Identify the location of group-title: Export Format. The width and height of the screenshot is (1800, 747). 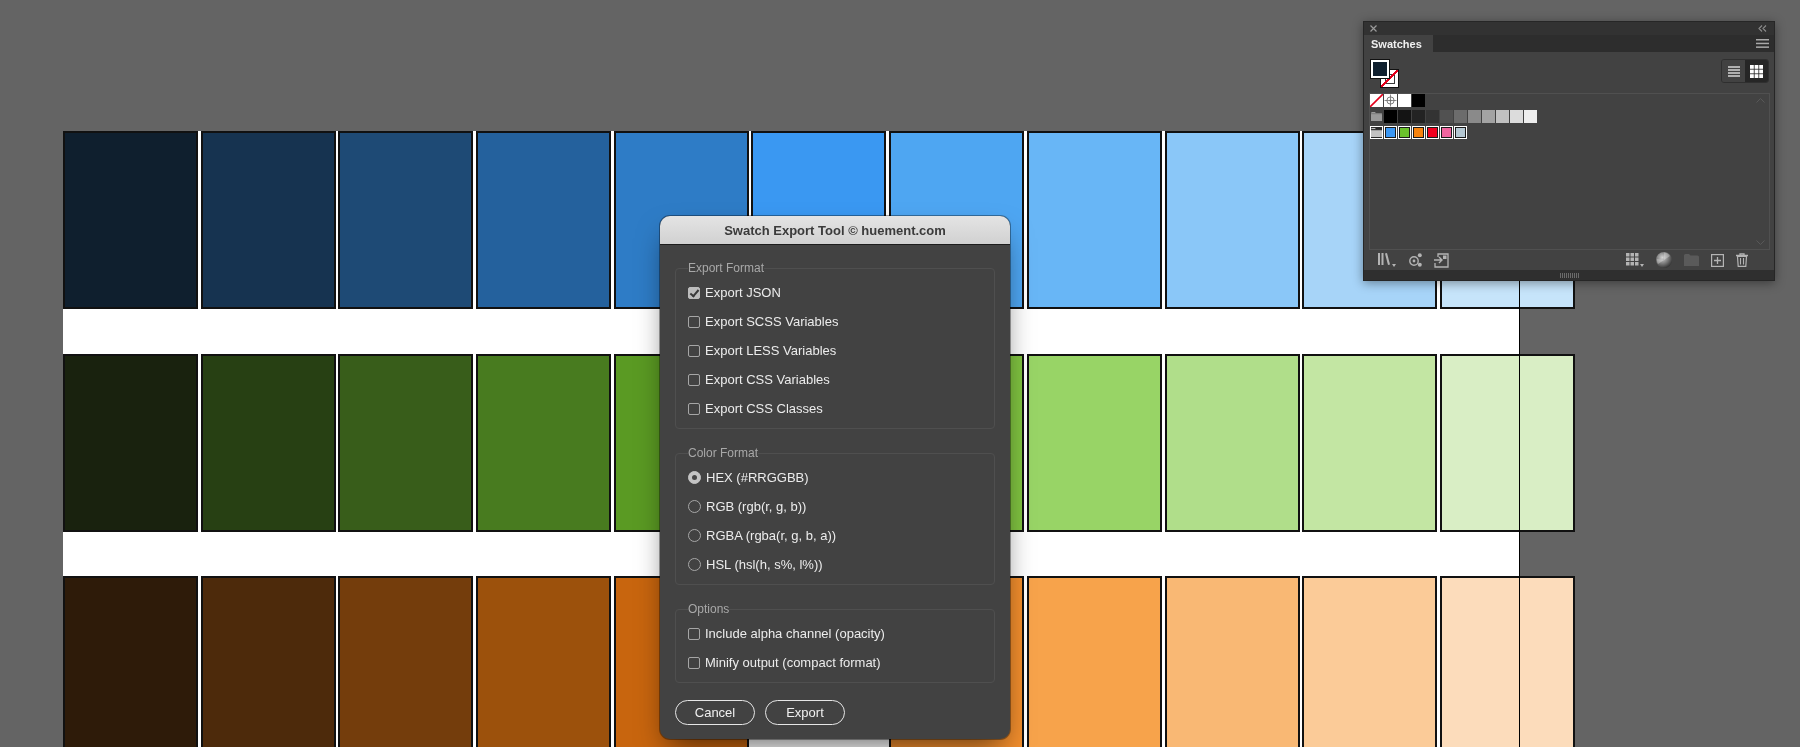
(726, 268).